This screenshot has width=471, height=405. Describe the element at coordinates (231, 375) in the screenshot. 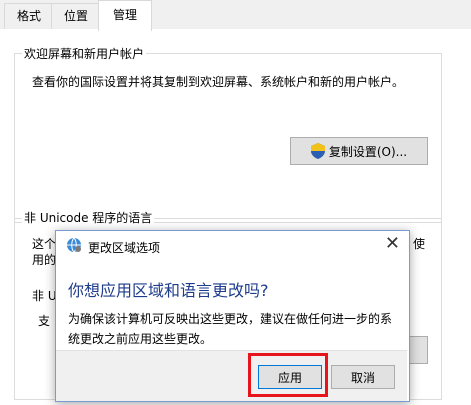

I see `dialog-footer: 应用 取消` at that location.